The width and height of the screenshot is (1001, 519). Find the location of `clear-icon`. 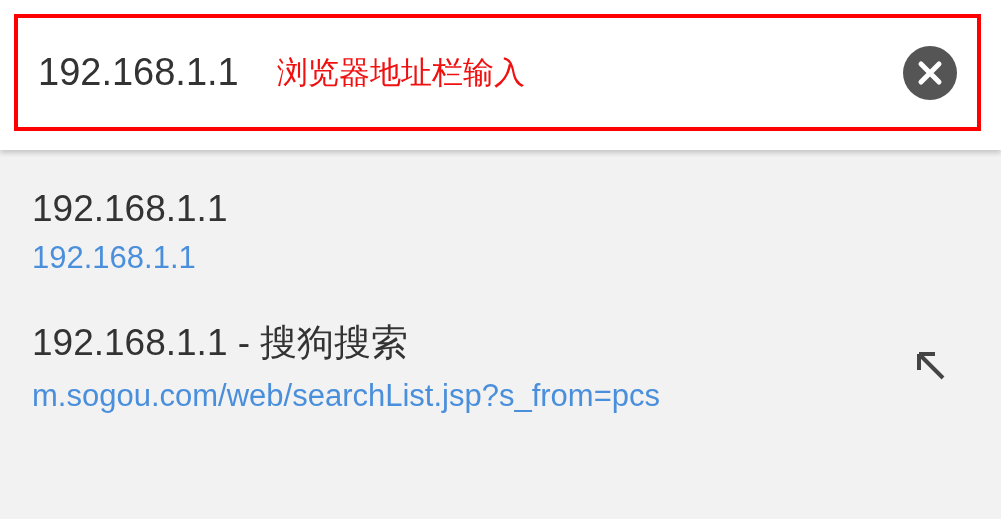

clear-icon is located at coordinates (930, 72).